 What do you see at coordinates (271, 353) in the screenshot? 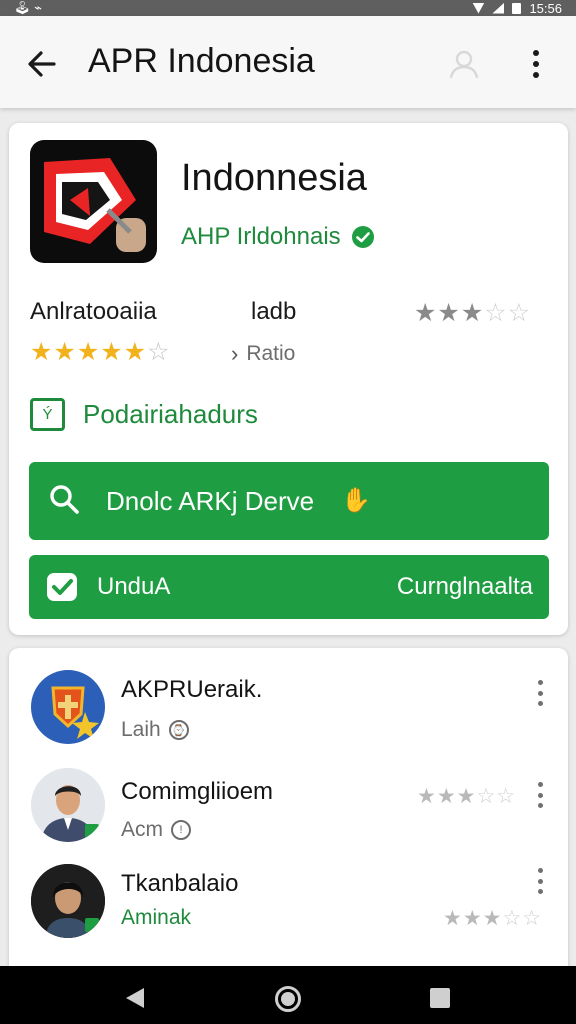
I see `ratio-label: Ratio` at bounding box center [271, 353].